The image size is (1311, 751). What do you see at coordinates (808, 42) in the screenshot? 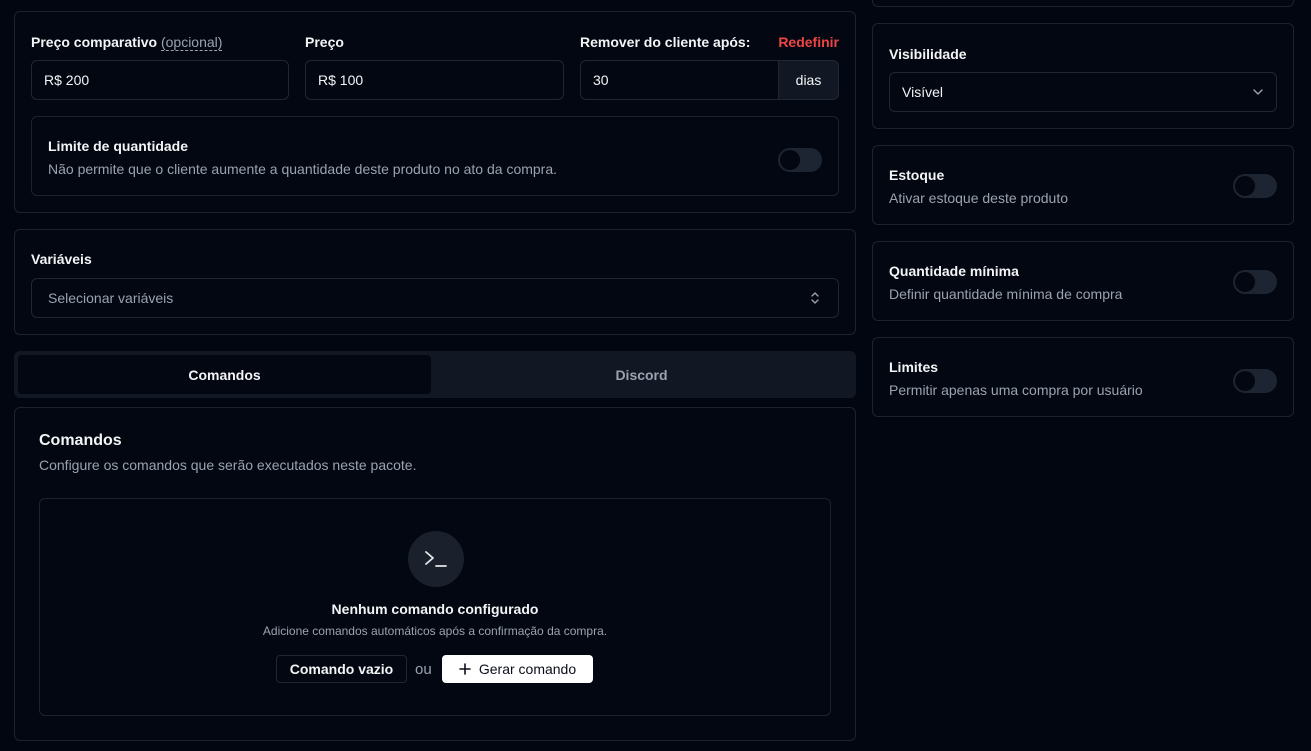
I see `reset-link: Redefinir` at bounding box center [808, 42].